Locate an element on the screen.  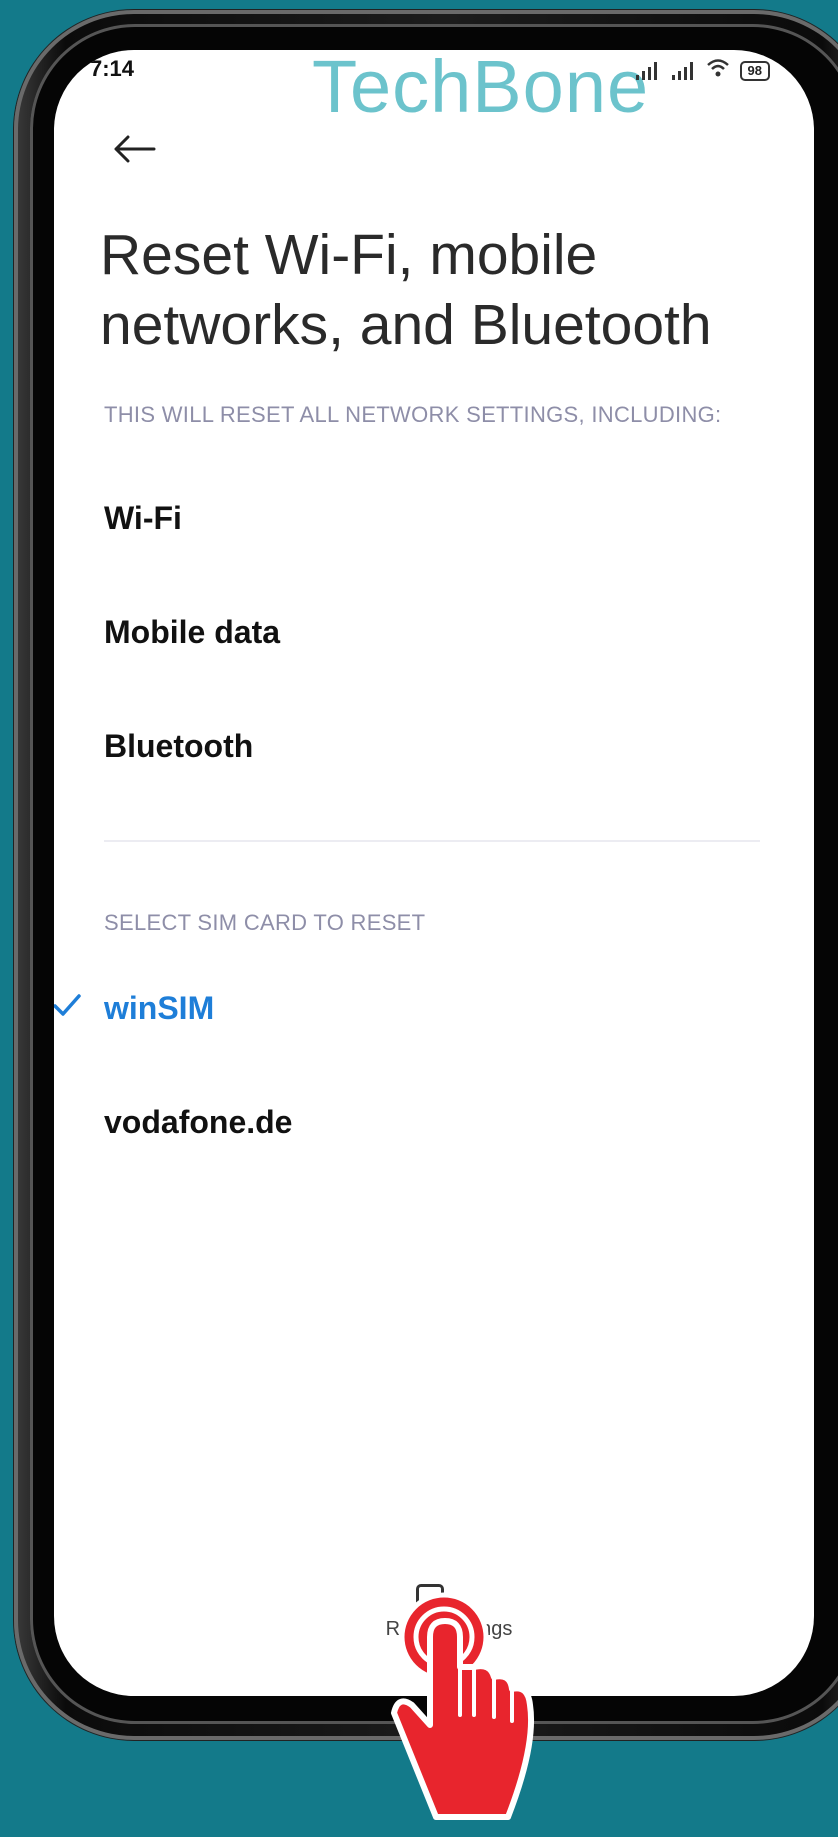
page-title-line-1: Reset Wi-Fi, mobile is located at coordinates (349, 255).